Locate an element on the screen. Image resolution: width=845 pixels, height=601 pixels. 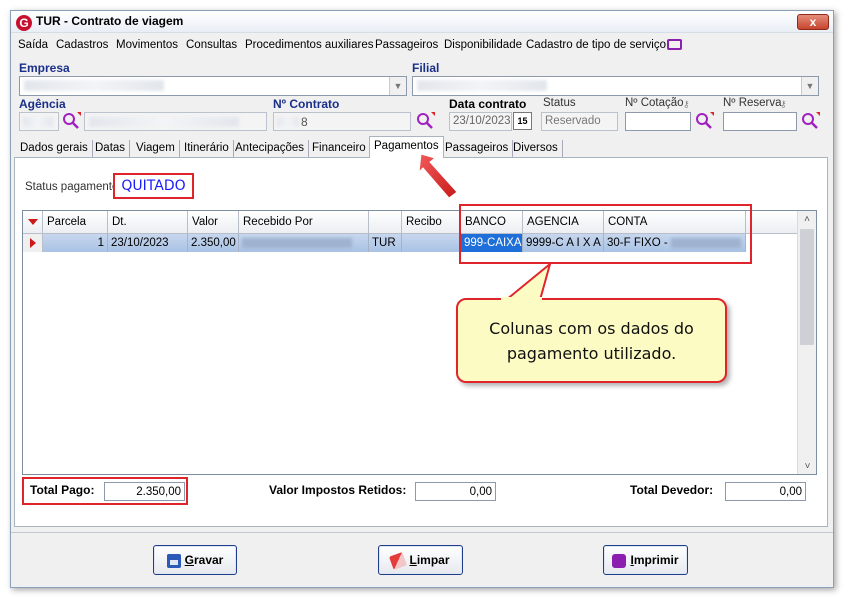
filial-label: Filial is located at coordinates (426, 68).